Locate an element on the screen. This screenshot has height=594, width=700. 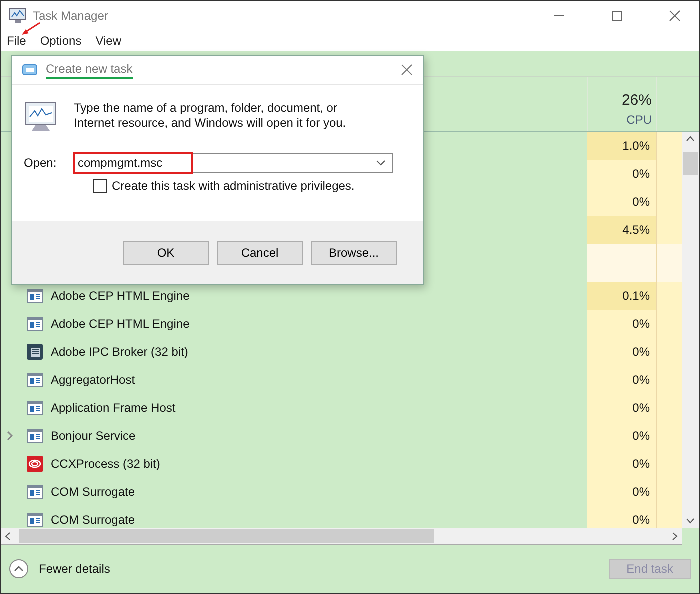
open-label: Open: is located at coordinates (41, 163).